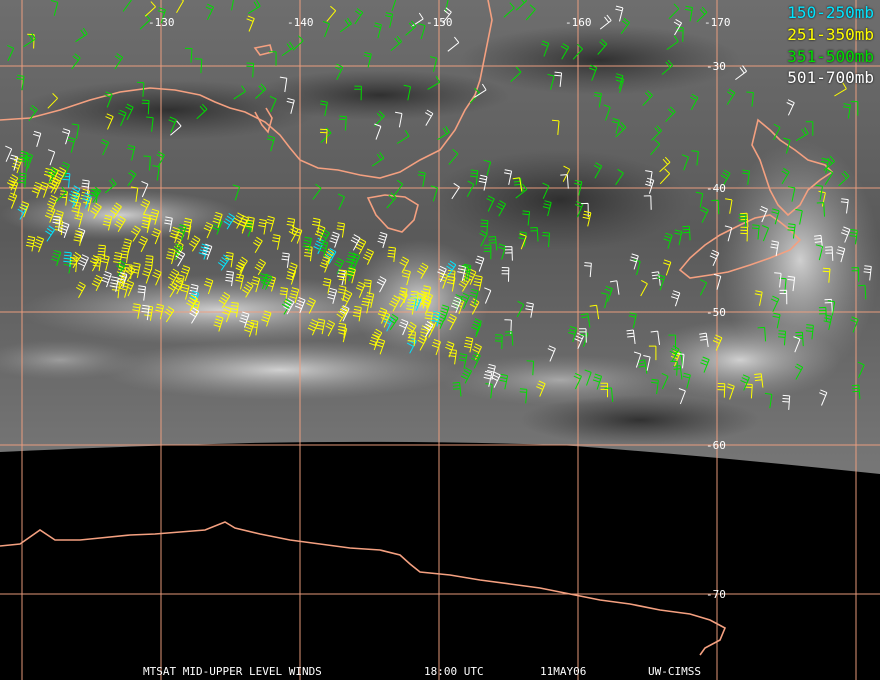 The height and width of the screenshot is (680, 880). I want to click on caption-credit: UW-CIMSS, so click(674, 671).